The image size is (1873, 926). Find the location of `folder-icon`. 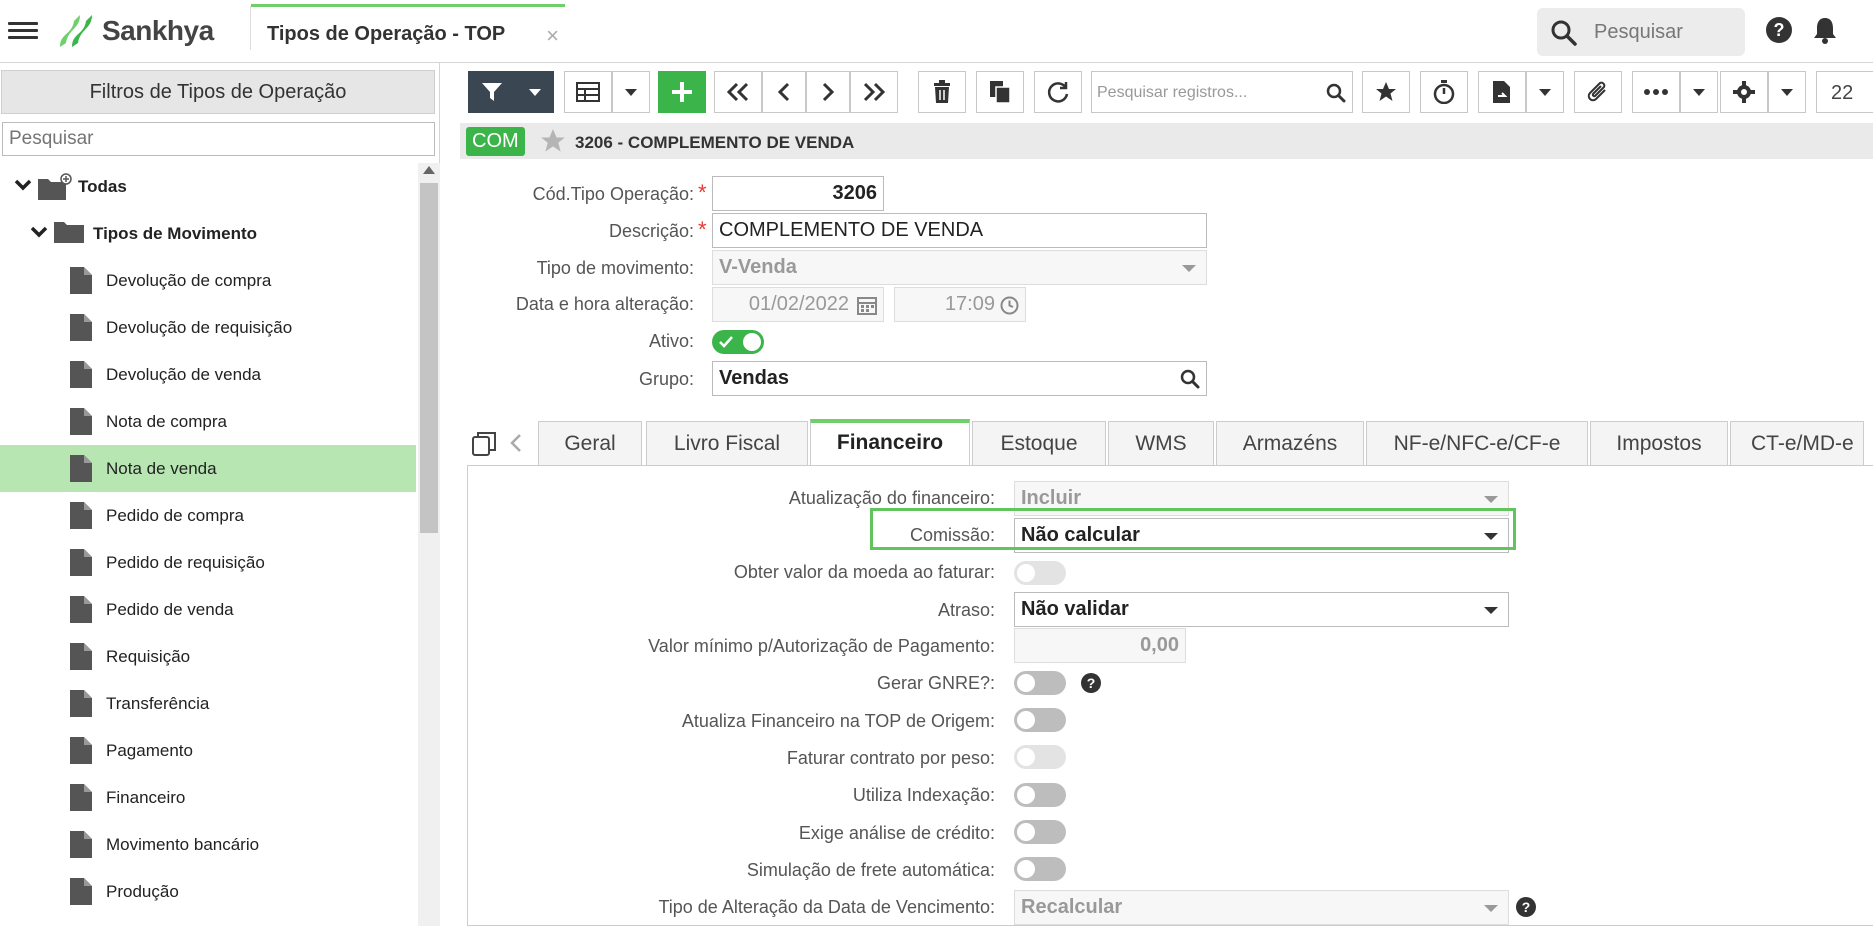

folder-icon is located at coordinates (69, 234).